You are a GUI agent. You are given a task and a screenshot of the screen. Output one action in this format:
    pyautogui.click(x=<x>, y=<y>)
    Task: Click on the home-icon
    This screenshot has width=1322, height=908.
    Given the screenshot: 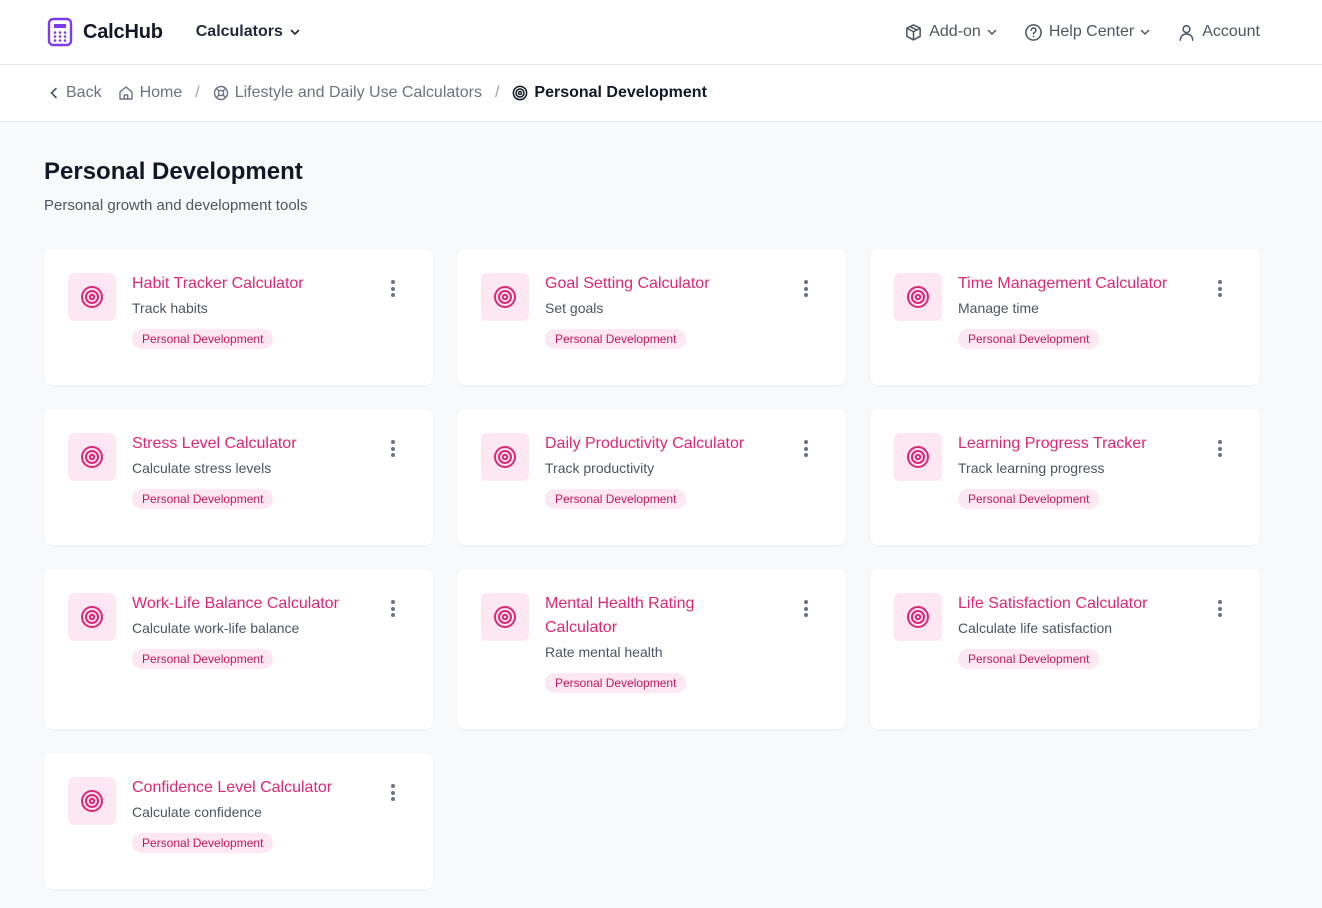 What is the action you would take?
    pyautogui.click(x=125, y=93)
    